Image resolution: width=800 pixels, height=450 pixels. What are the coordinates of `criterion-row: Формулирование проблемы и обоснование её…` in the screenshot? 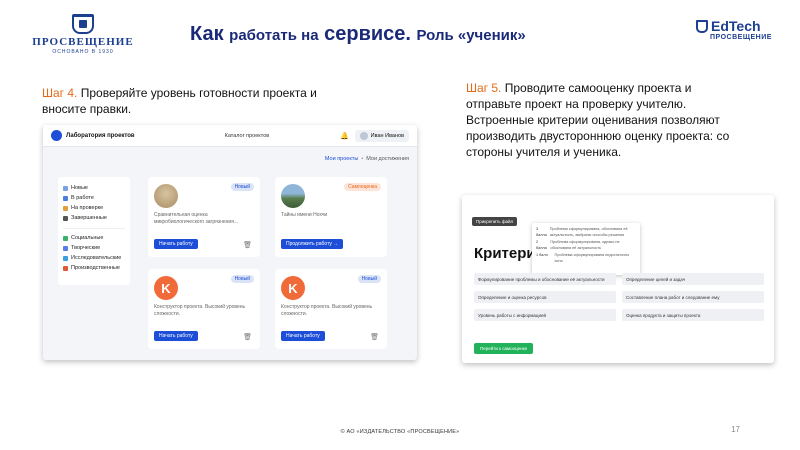 It's located at (545, 279).